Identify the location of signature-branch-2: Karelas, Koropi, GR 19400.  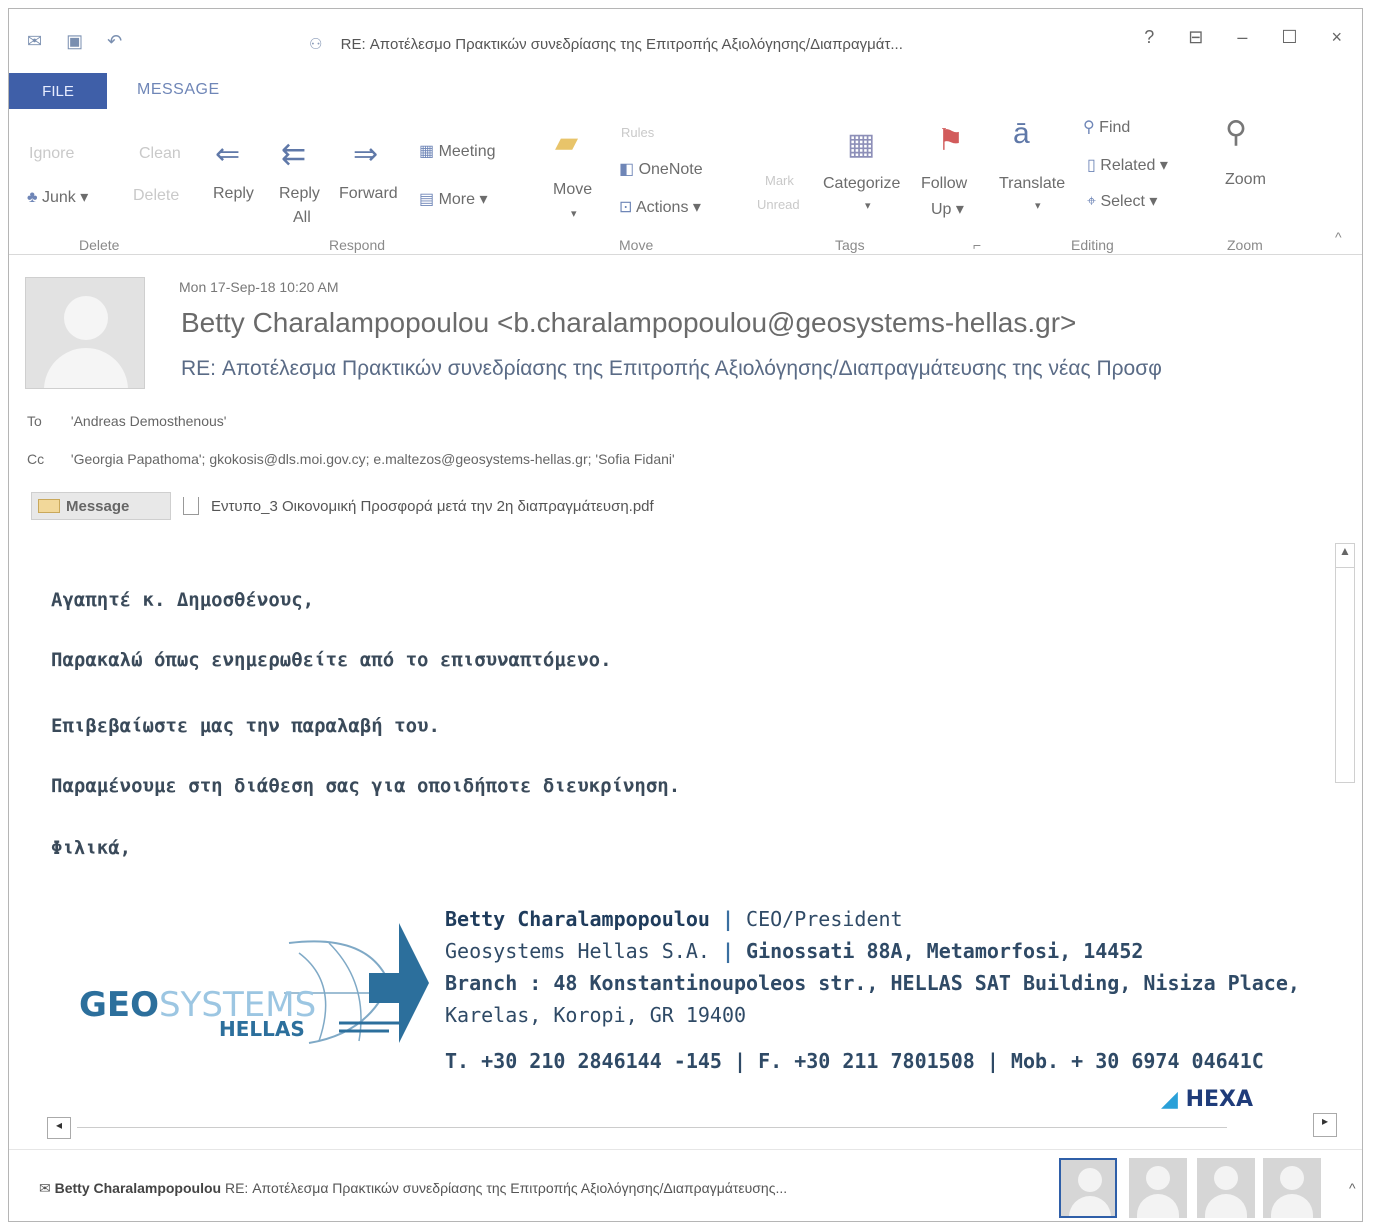
(596, 1015).